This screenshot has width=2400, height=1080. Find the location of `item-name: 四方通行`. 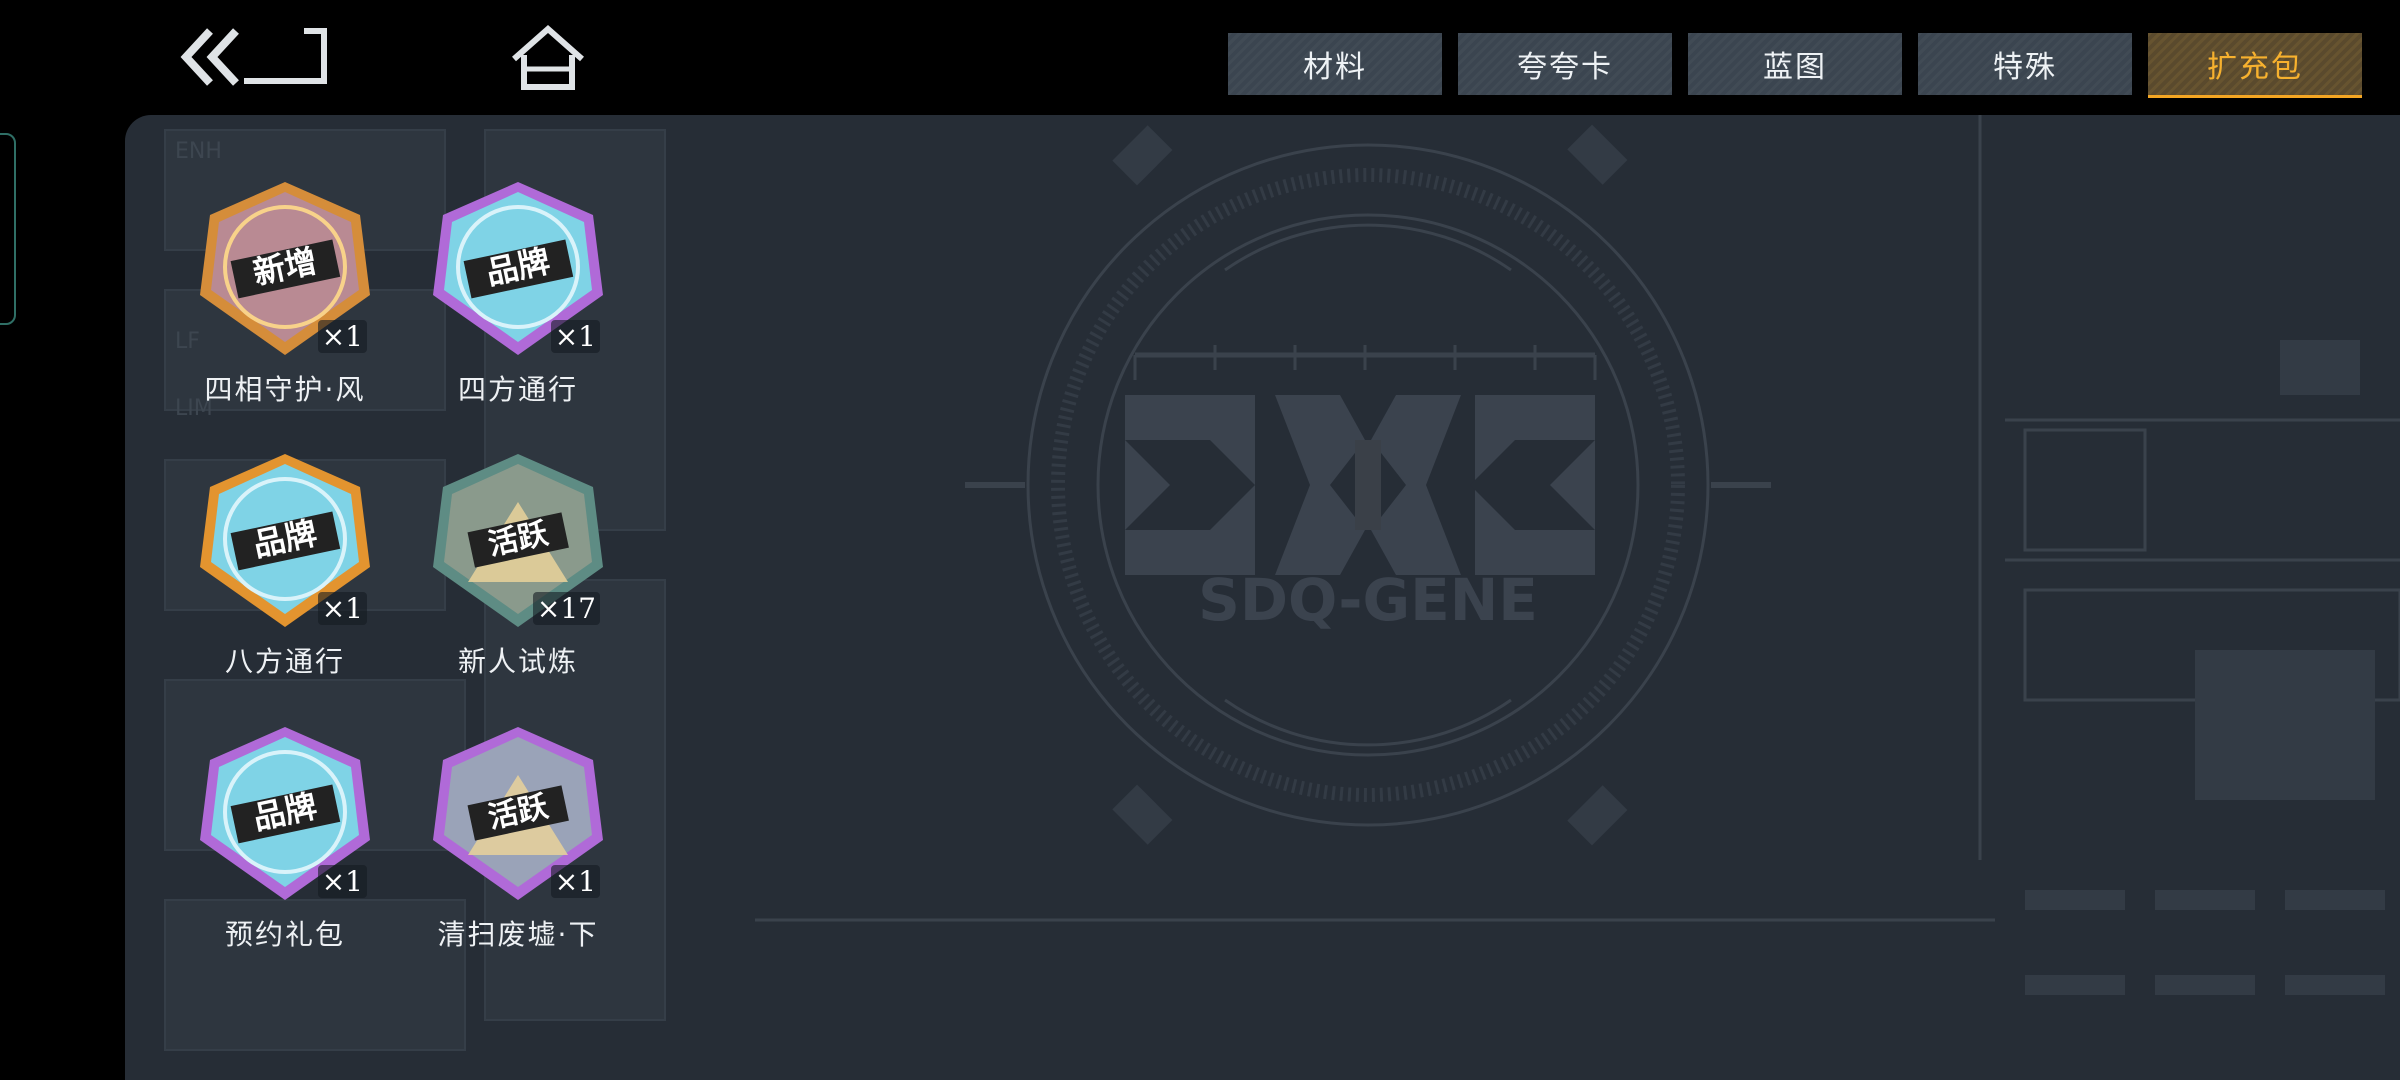

item-name: 四方通行 is located at coordinates (517, 389).